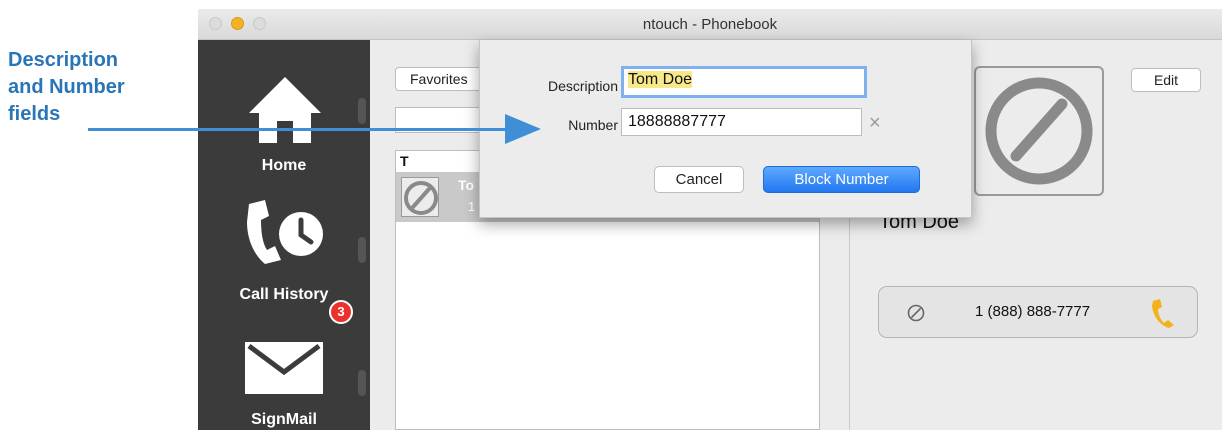 The height and width of the screenshot is (430, 1222). Describe the element at coordinates (301, 129) in the screenshot. I see `callout-arrow-line` at that location.